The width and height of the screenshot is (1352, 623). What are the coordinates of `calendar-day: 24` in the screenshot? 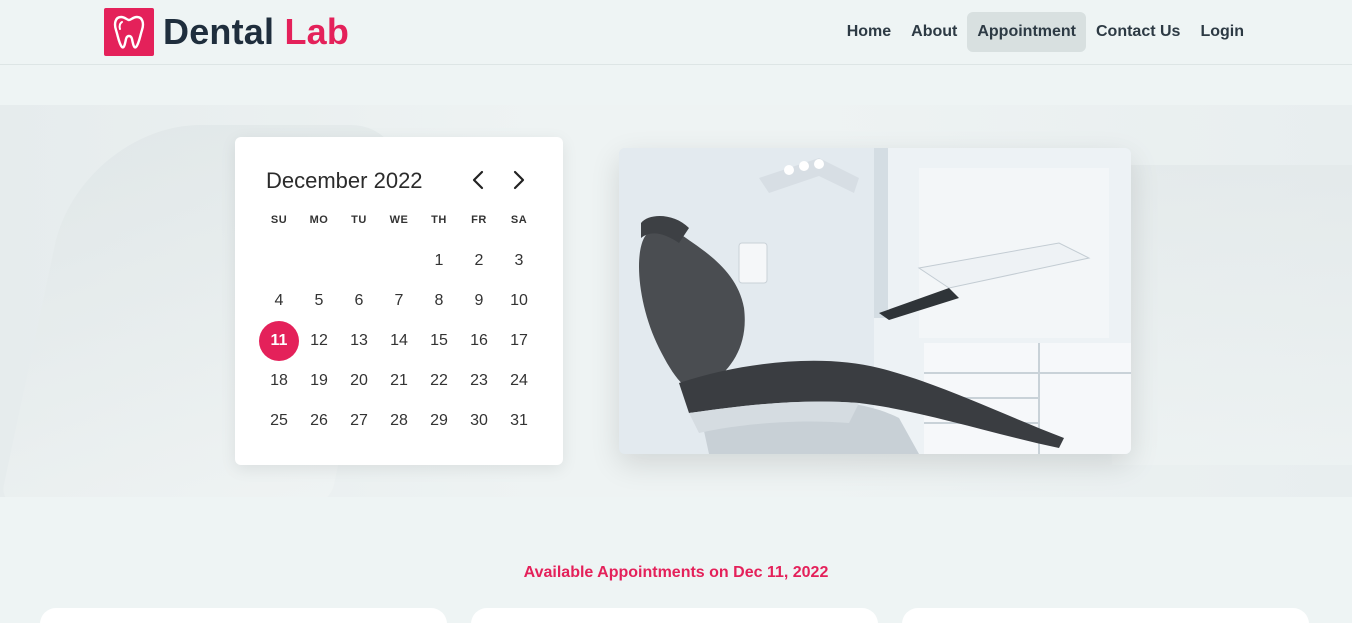 It's located at (519, 381).